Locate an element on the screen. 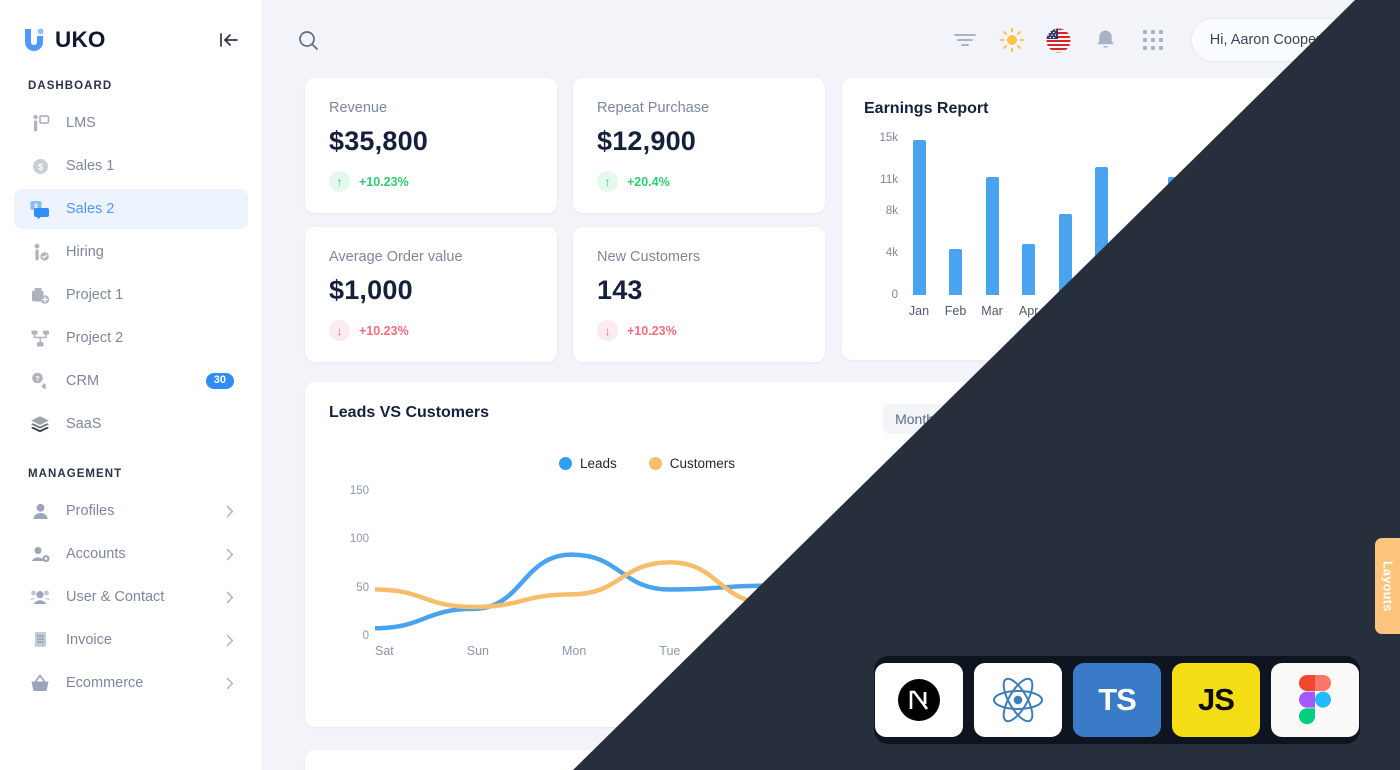  sidebar-item-hiring: Hiring is located at coordinates (131, 252).